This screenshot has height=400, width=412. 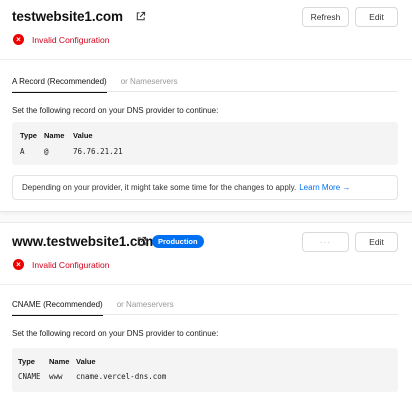 I want to click on refresh-button-loading: ···, so click(x=325, y=242).